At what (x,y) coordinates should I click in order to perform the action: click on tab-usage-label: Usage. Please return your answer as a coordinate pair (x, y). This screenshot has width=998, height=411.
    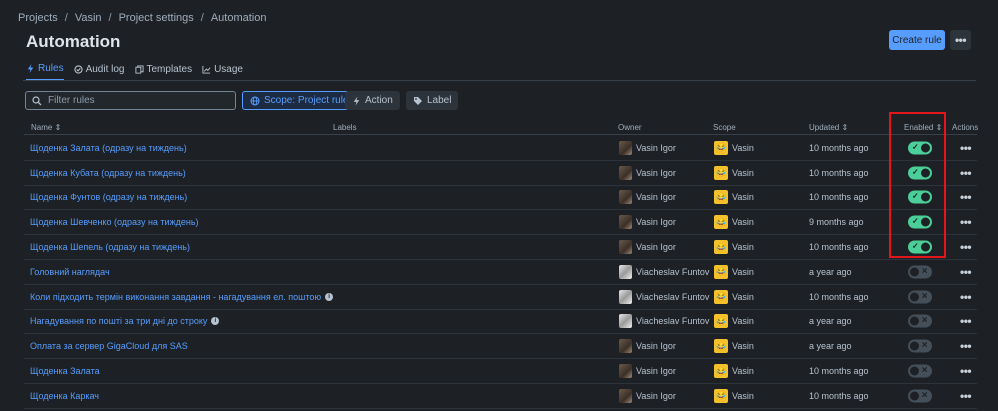
    Looking at the image, I should click on (228, 69).